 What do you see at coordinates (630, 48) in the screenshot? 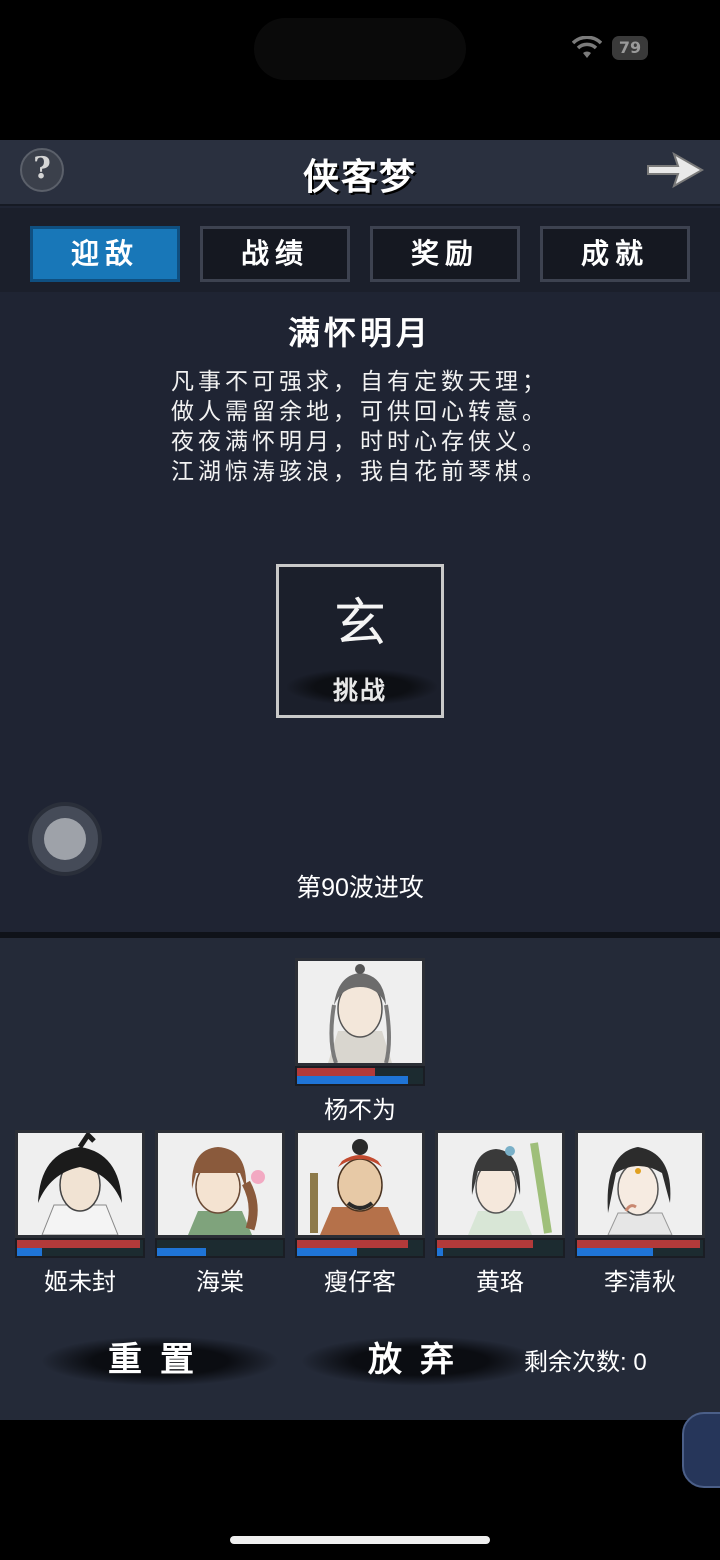
I see `battery-indicator: 79` at bounding box center [630, 48].